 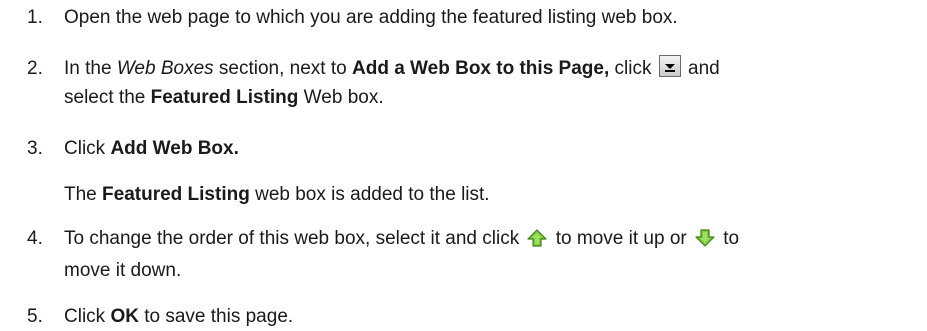 I want to click on step-4-text-d: move it down., so click(x=123, y=270).